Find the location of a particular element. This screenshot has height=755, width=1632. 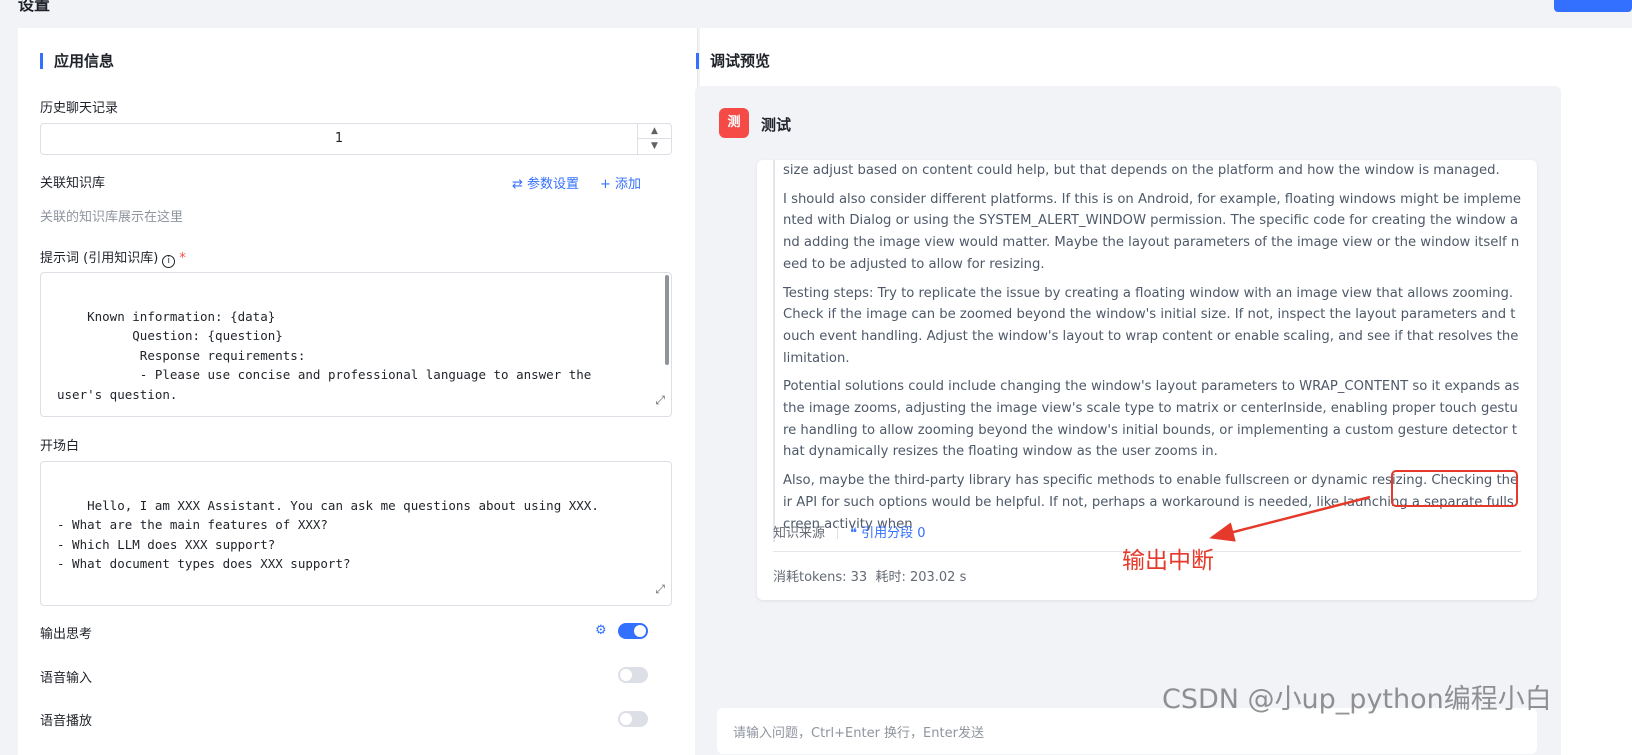

annotation-text: 输出中断 is located at coordinates (1168, 561).